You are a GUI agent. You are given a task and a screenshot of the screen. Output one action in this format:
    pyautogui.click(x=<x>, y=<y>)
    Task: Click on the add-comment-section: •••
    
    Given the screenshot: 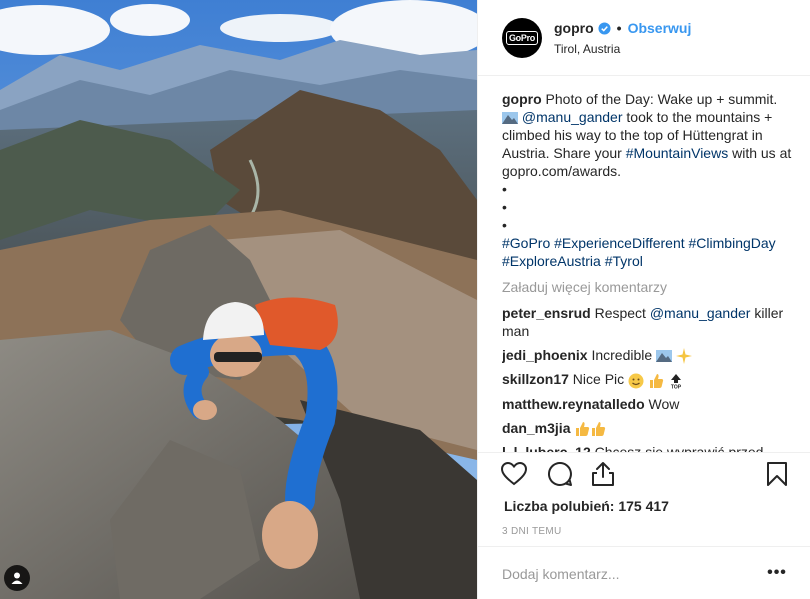 What is the action you would take?
    pyautogui.click(x=644, y=572)
    